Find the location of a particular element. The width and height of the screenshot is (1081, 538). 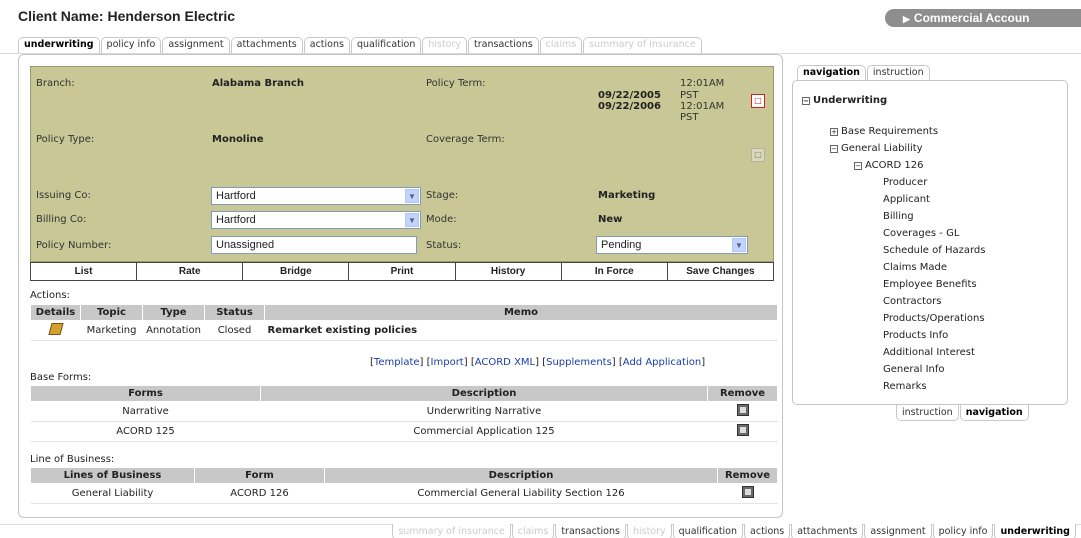

tree-base-requirements: + Base Requirements is located at coordinates (884, 131).